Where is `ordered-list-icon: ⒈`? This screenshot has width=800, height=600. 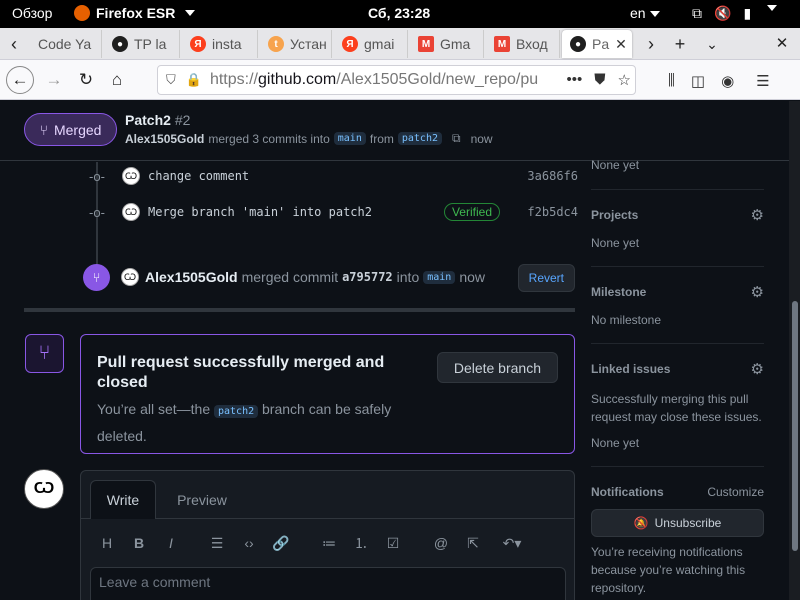 ordered-list-icon: ⒈ is located at coordinates (361, 543).